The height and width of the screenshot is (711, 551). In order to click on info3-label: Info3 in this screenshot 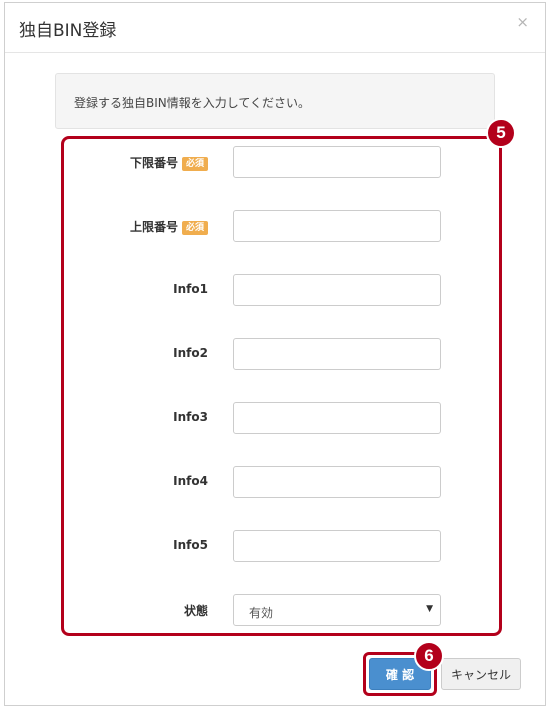, I will do `click(190, 417)`.